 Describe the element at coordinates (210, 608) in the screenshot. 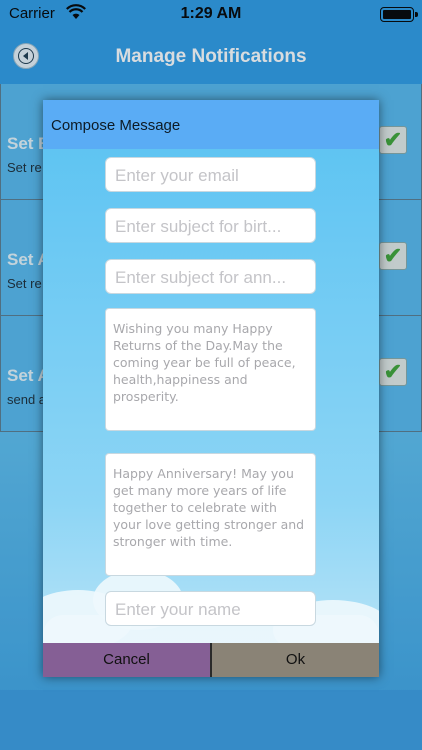

I see `name-input: Enter your name` at that location.